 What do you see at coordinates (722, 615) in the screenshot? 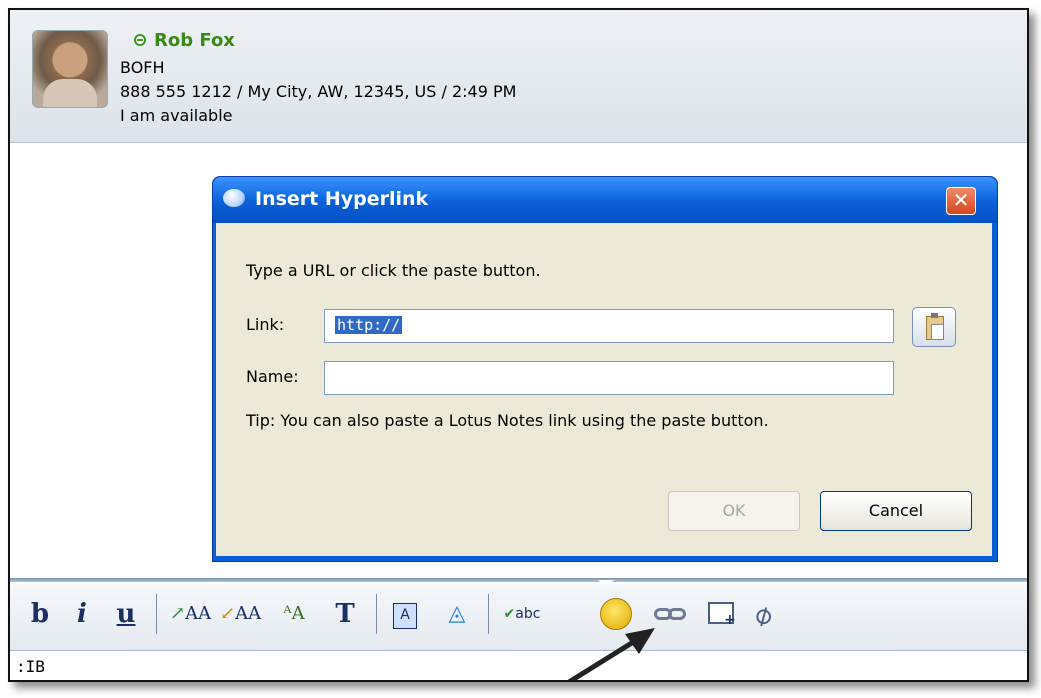
I see `screen-capture-icon` at bounding box center [722, 615].